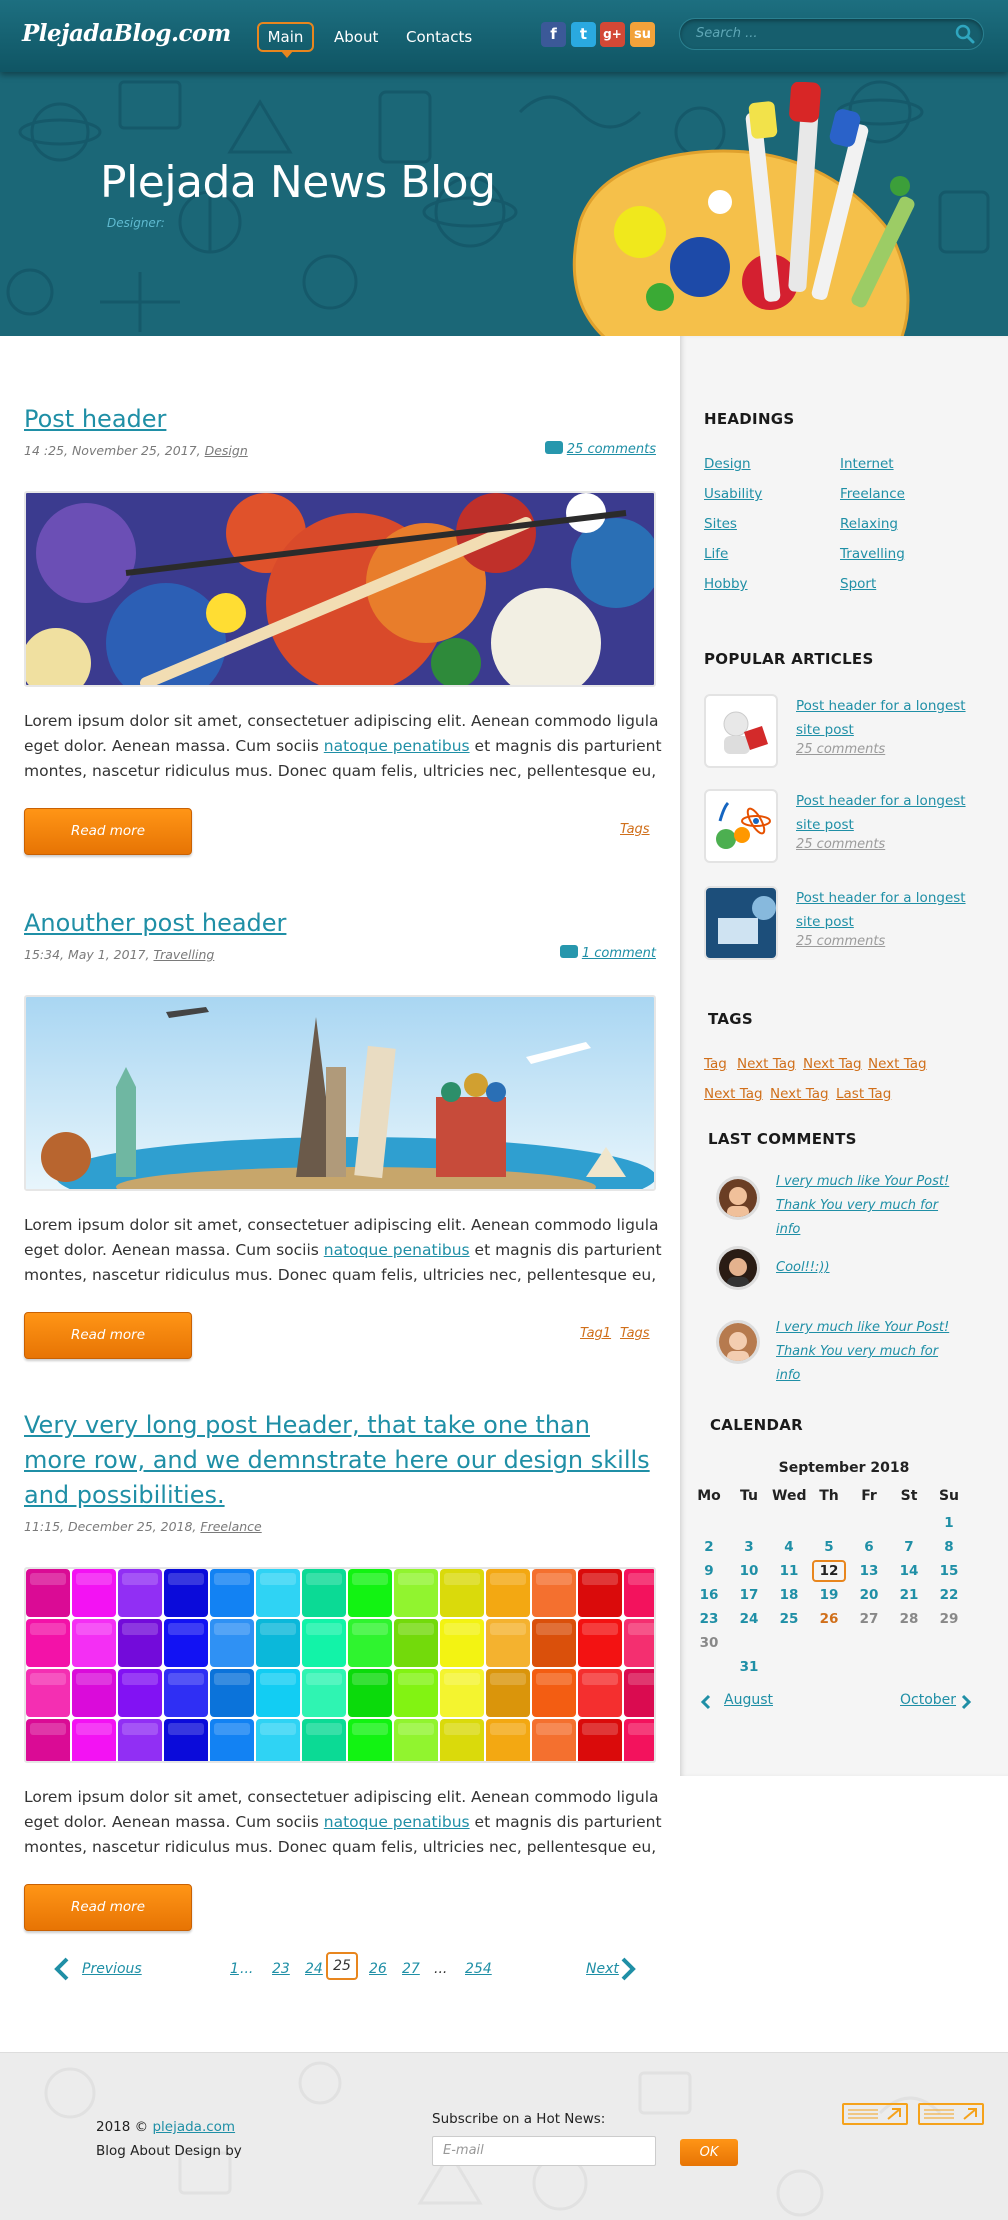  I want to click on tag-link: Last Tag, so click(863, 1094).